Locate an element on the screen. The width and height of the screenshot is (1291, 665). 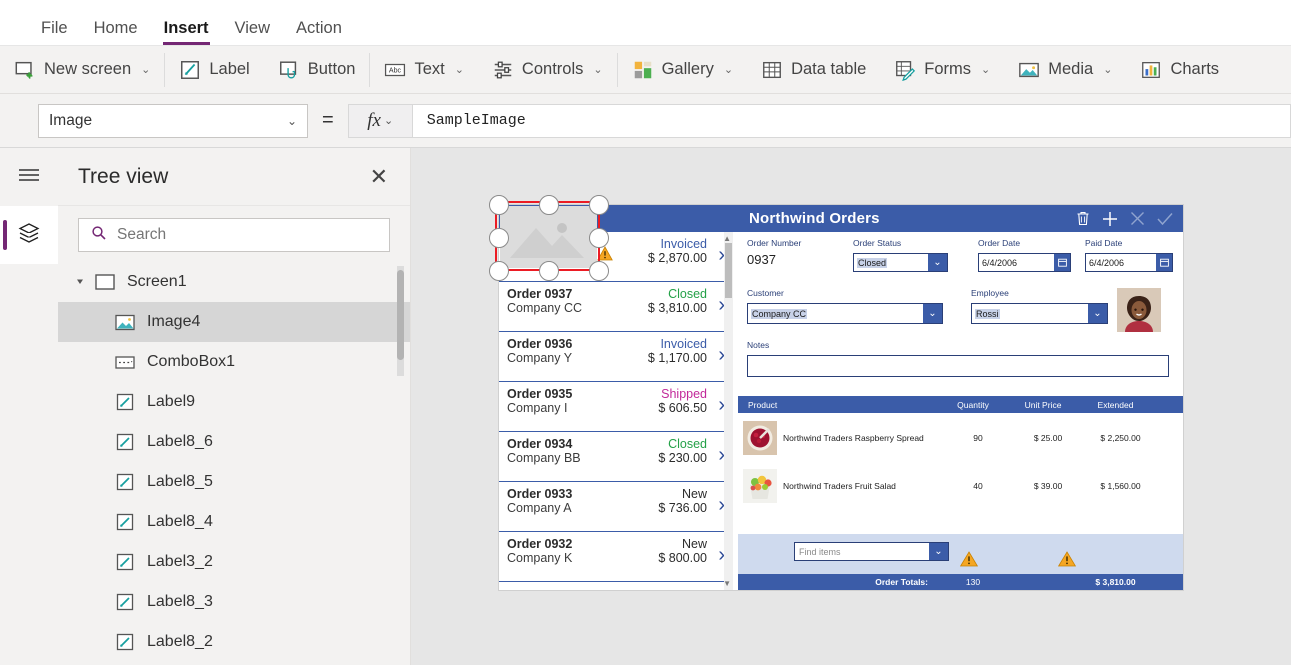
property-selector: Image ⌄ is located at coordinates (173, 120).